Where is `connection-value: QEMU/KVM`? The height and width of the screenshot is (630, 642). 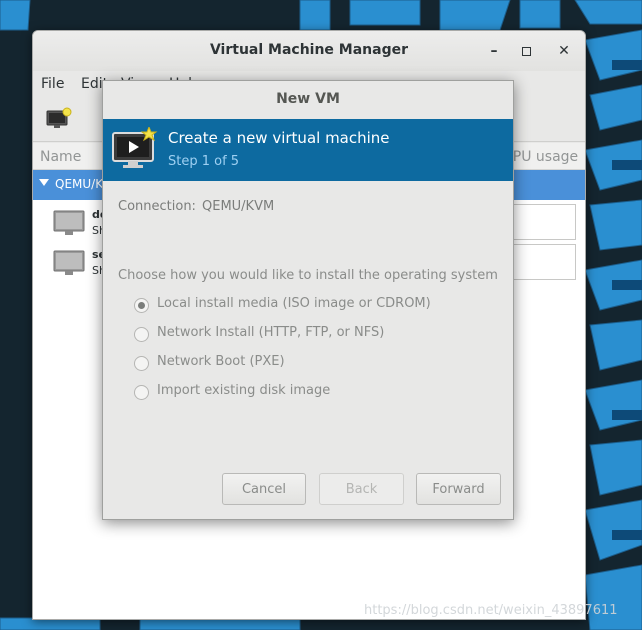 connection-value: QEMU/KVM is located at coordinates (238, 206).